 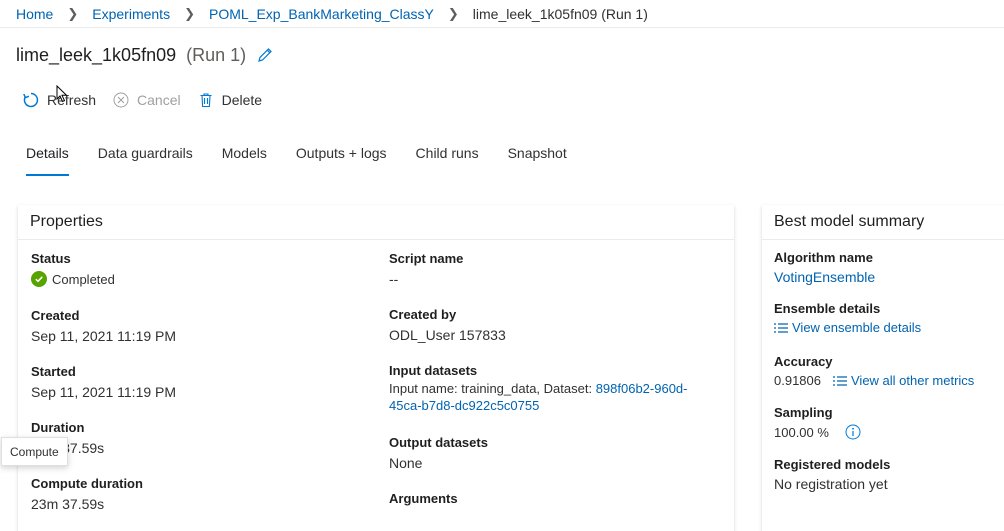 I want to click on cancel-label: Cancel, so click(x=159, y=100).